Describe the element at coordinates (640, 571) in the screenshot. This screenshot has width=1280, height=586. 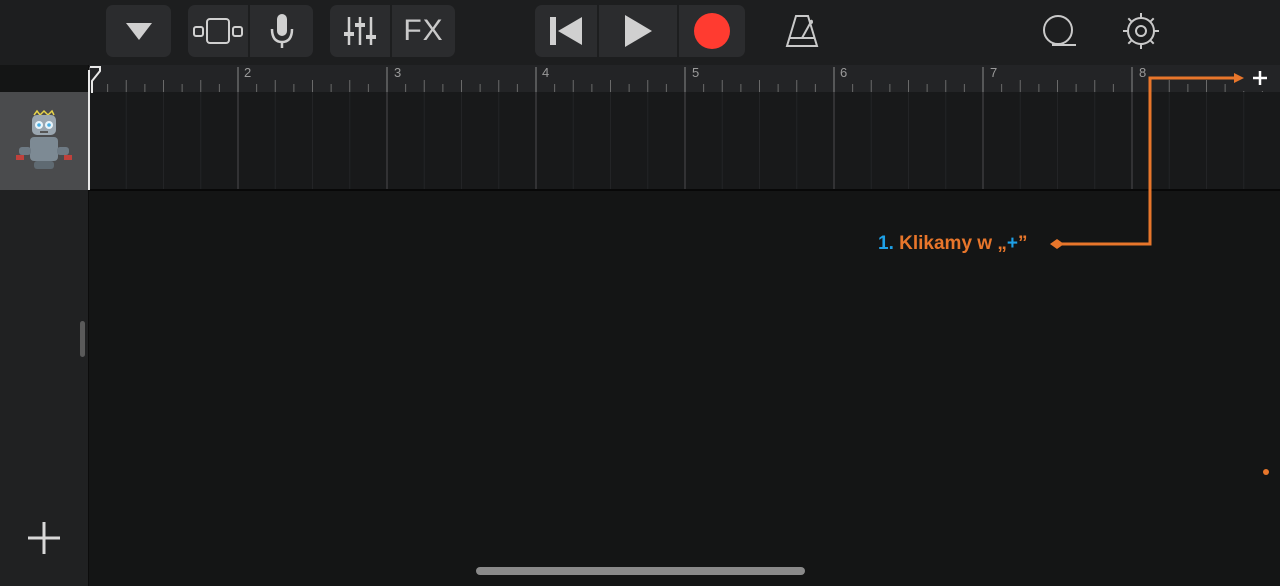
I see `home-indicator` at that location.